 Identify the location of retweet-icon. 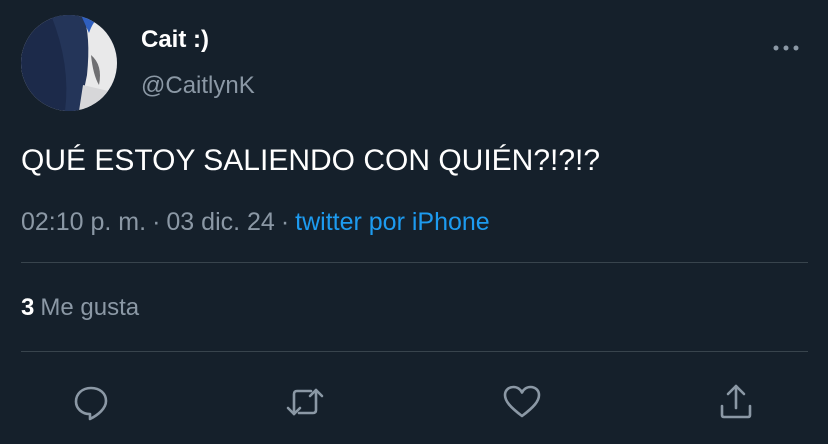
(305, 402).